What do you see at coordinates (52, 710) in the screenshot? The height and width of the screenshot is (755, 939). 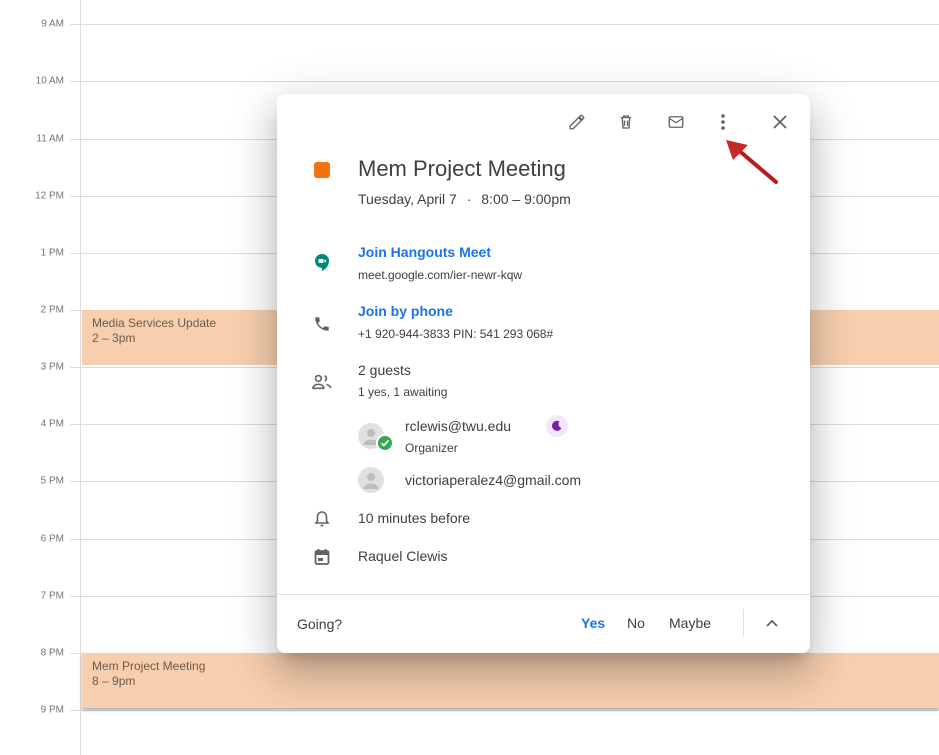 I see `time-label-9pm: 9 PM` at bounding box center [52, 710].